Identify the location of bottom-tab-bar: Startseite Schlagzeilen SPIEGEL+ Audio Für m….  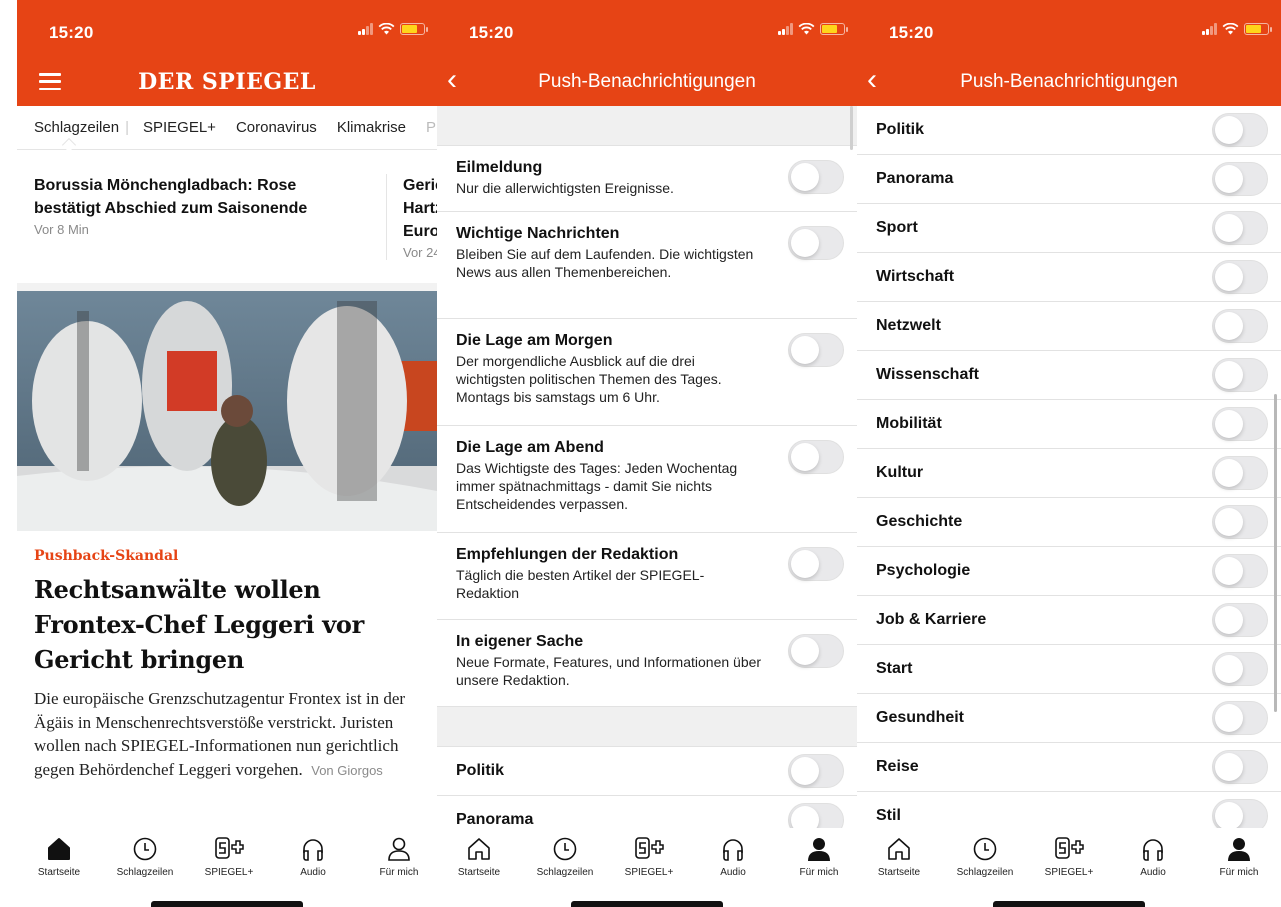
(227, 867).